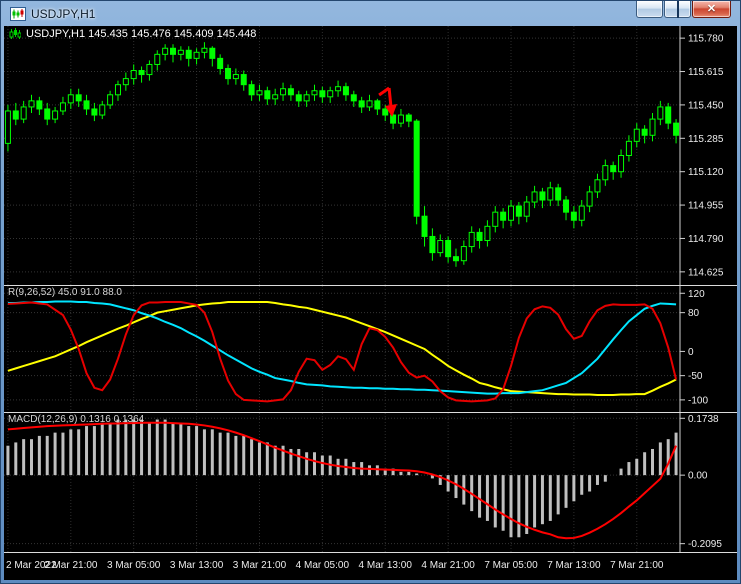 The height and width of the screenshot is (584, 741). What do you see at coordinates (706, 139) in the screenshot?
I see `svg-text: 115.285` at bounding box center [706, 139].